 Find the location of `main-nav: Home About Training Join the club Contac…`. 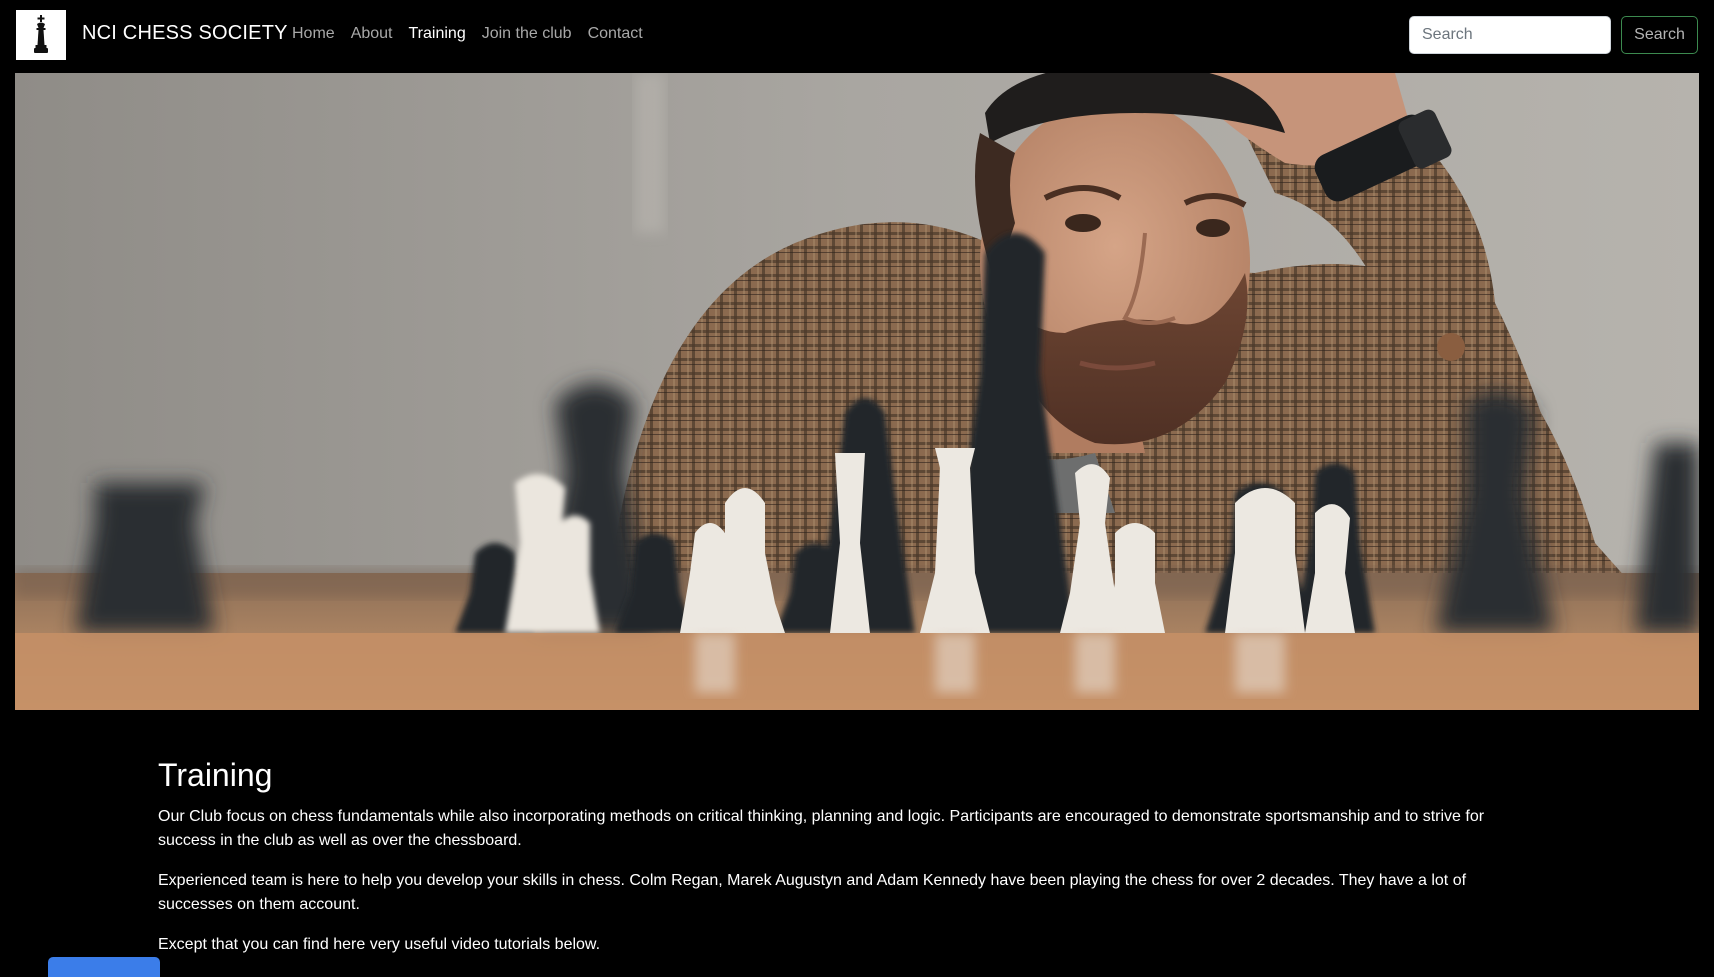

main-nav: Home About Training Join the club Contac… is located at coordinates (467, 34).